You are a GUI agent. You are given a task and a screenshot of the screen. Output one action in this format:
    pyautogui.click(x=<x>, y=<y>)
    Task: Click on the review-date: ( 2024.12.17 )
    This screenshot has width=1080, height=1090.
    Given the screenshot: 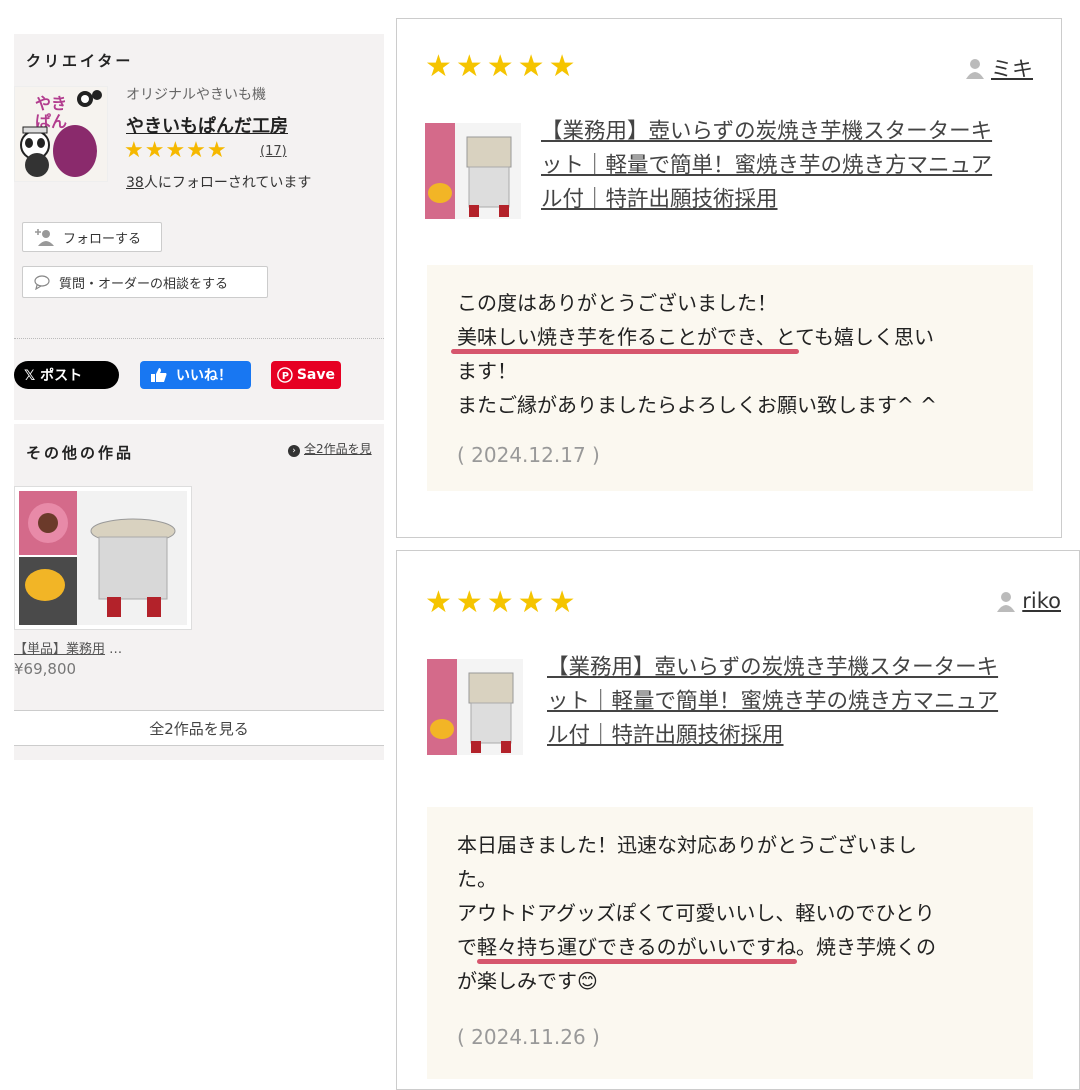 What is the action you would take?
    pyautogui.click(x=528, y=455)
    